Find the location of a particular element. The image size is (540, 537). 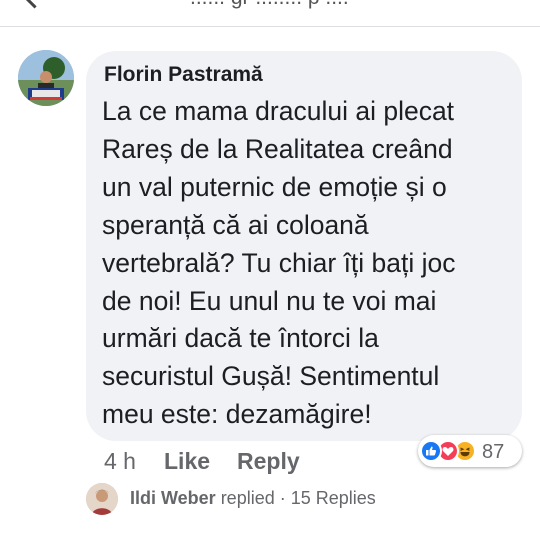

comment-text-line: Rareș de la Realitatea creând is located at coordinates (277, 148).